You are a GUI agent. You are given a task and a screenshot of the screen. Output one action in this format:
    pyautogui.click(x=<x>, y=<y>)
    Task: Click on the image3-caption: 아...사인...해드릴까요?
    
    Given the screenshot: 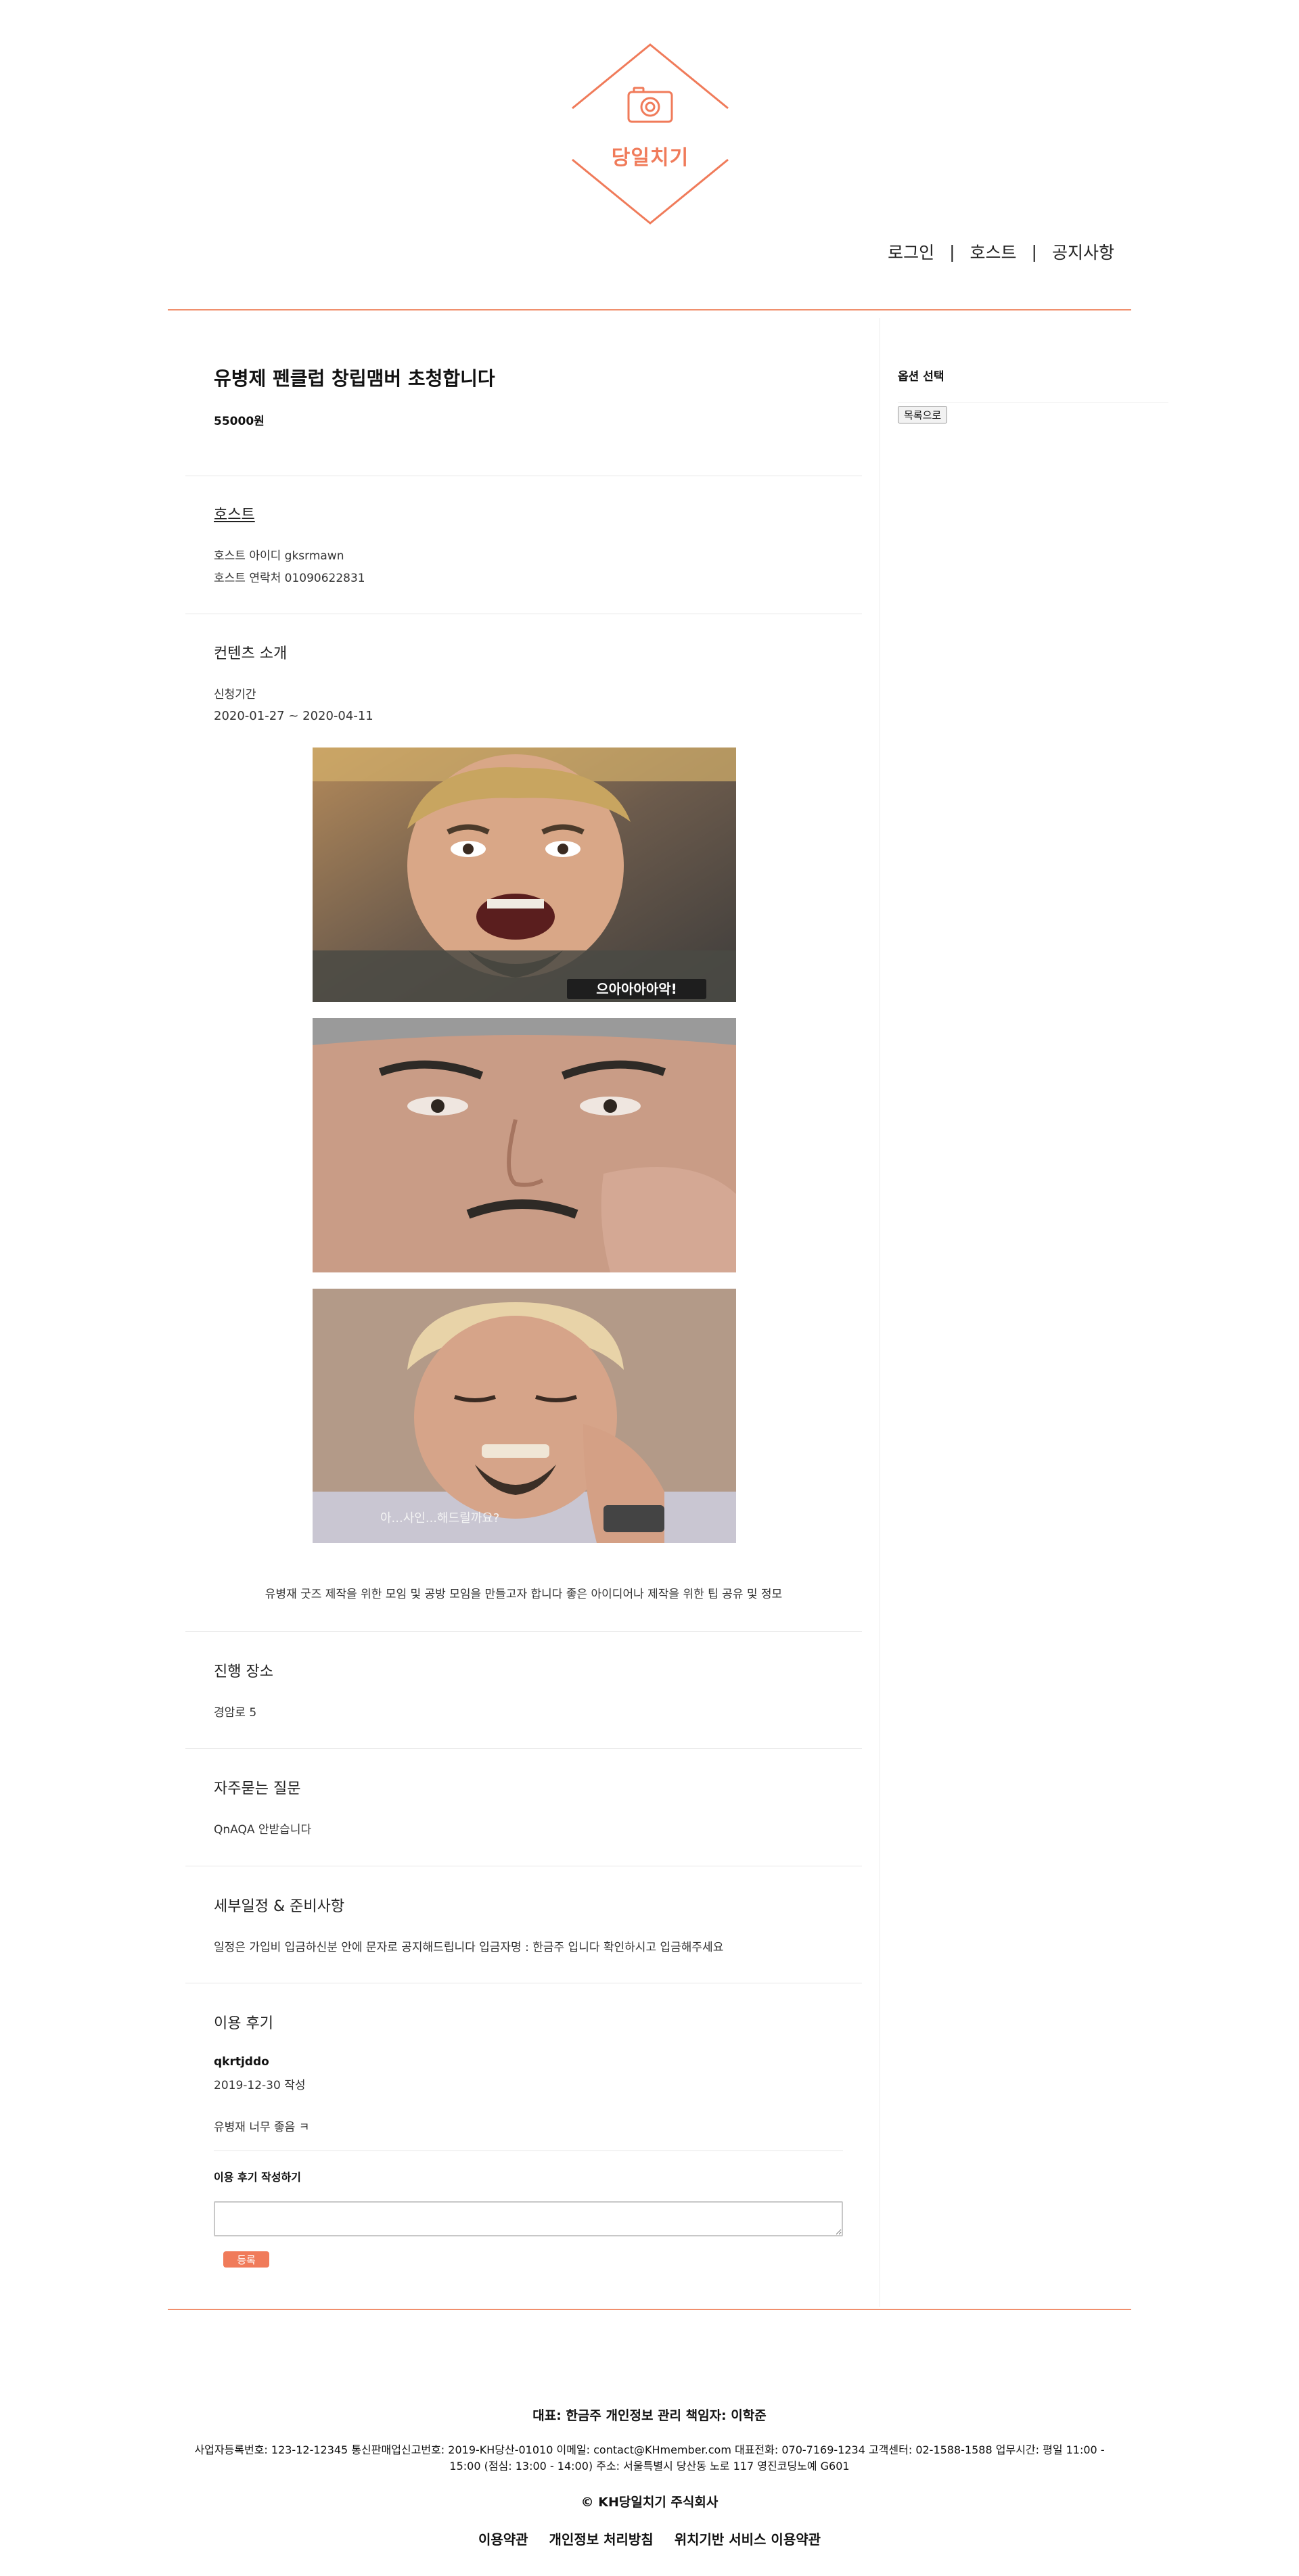 What is the action you would take?
    pyautogui.click(x=439, y=1518)
    